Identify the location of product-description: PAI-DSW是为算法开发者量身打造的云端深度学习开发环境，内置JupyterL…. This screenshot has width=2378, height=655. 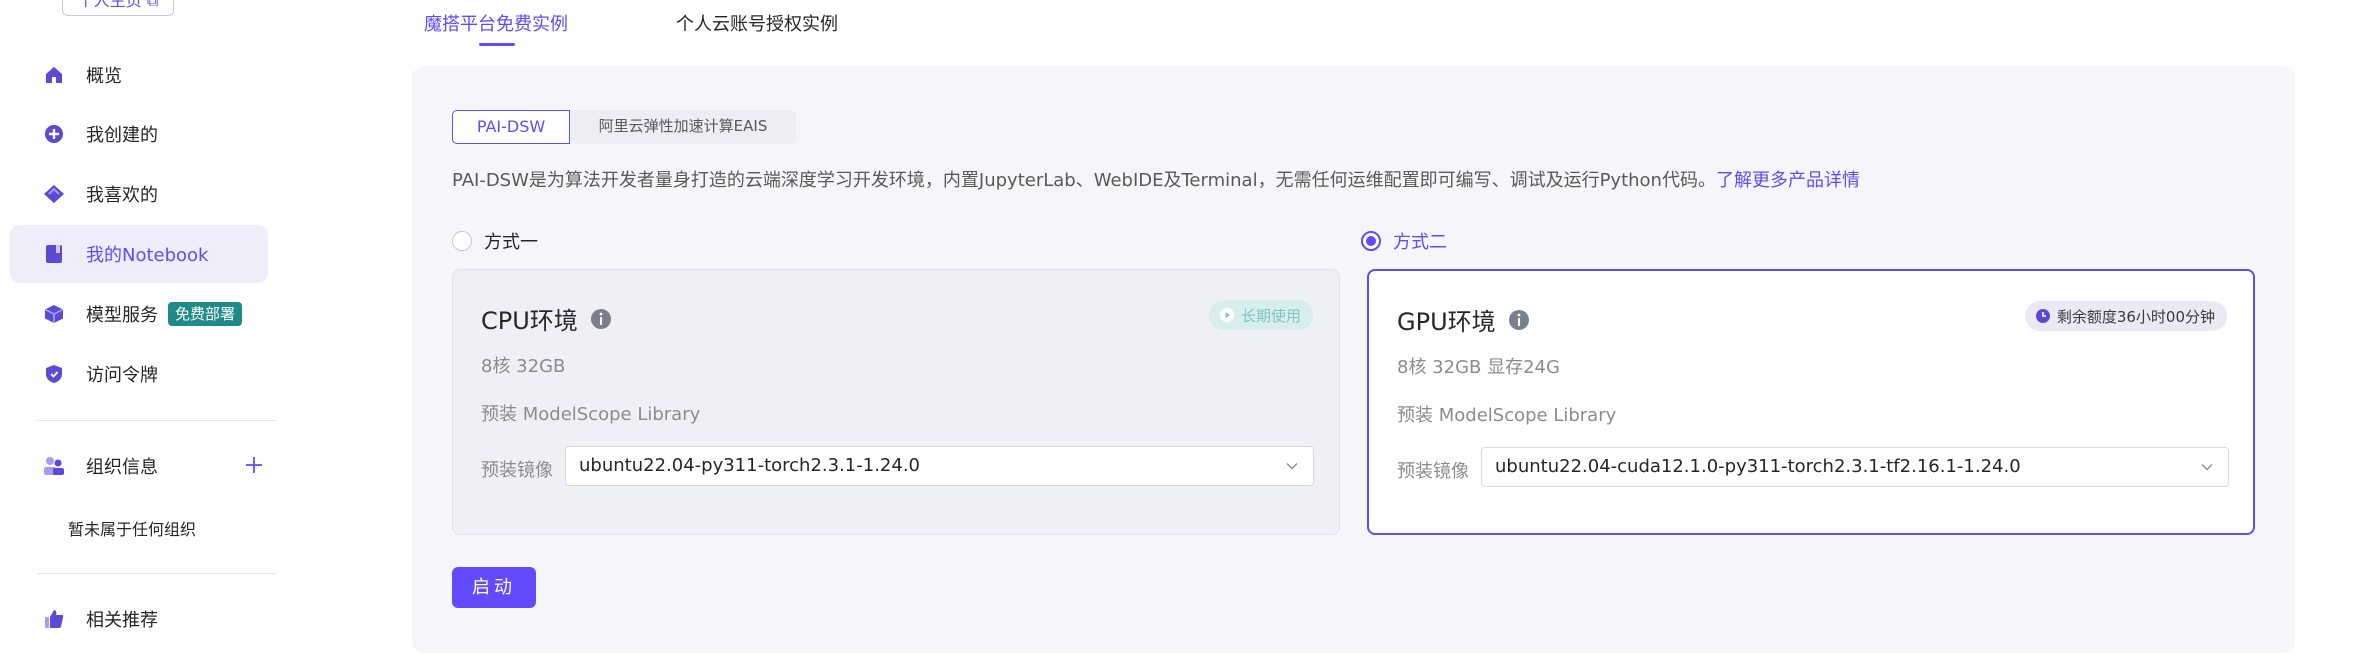
(1156, 179).